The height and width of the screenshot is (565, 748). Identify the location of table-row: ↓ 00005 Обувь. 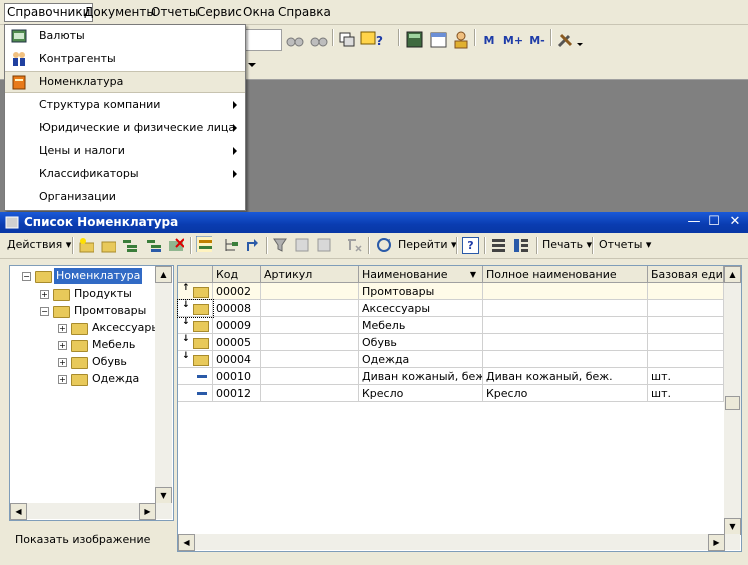
(451, 342).